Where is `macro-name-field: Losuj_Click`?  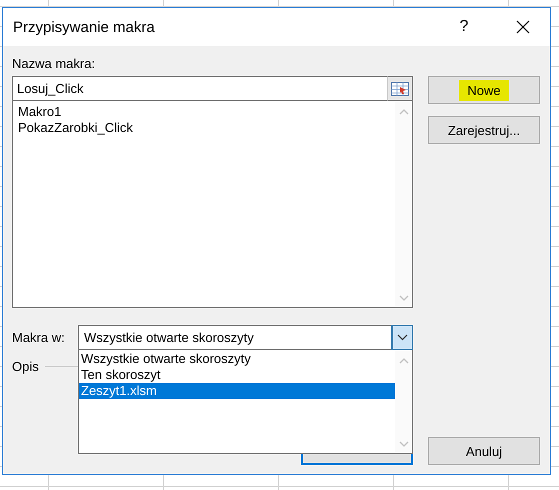 macro-name-field: Losuj_Click is located at coordinates (199, 88).